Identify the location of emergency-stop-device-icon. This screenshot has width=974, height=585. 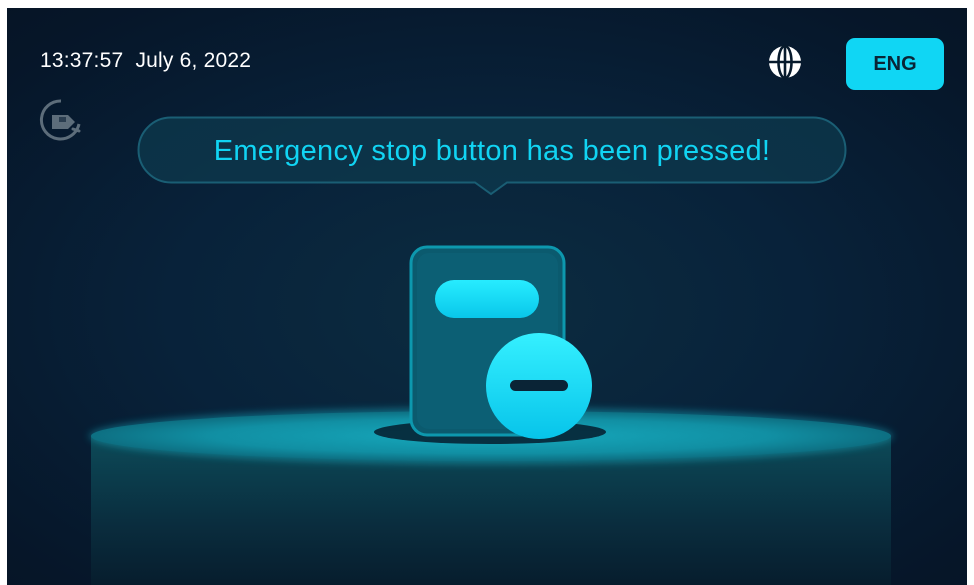
(500, 342).